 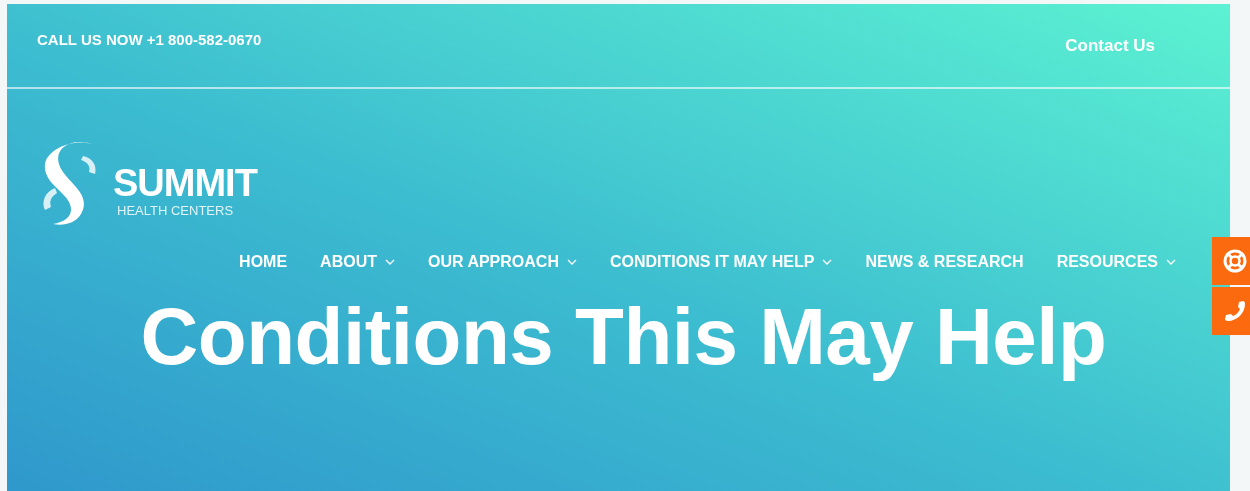 I want to click on page-title: Conditions This May Help, so click(x=623, y=337).